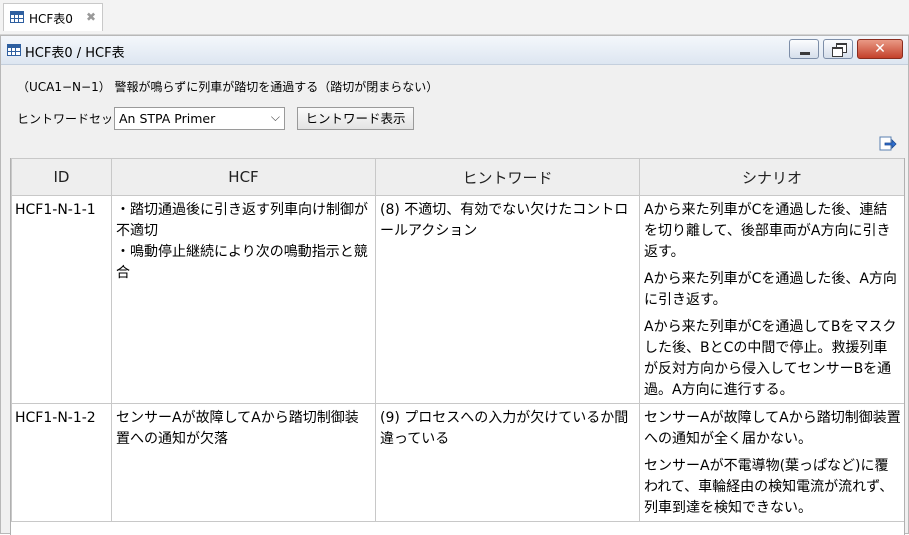  I want to click on cell-id: HCF1-N-1-2, so click(61, 462).